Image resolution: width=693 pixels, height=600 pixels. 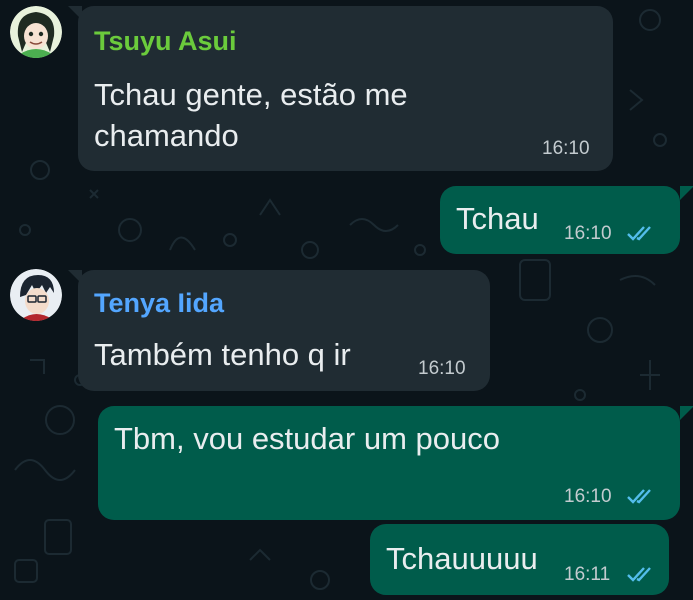 What do you see at coordinates (462, 558) in the screenshot?
I see `message-text: Tchauuuuu` at bounding box center [462, 558].